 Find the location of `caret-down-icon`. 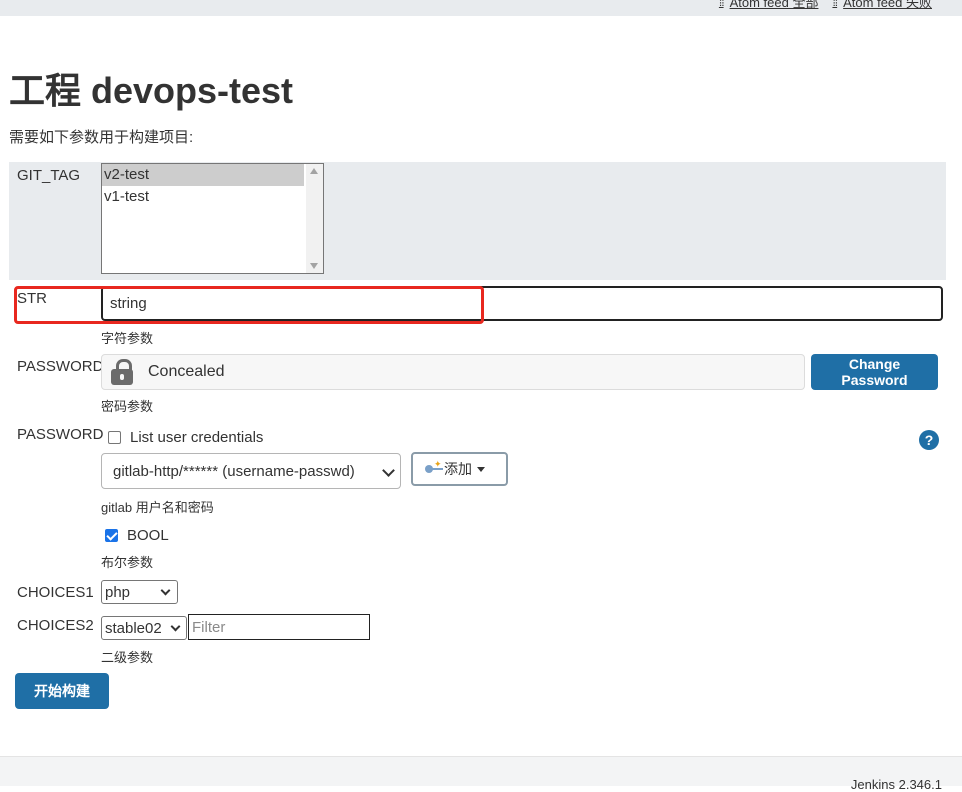

caret-down-icon is located at coordinates (481, 469).